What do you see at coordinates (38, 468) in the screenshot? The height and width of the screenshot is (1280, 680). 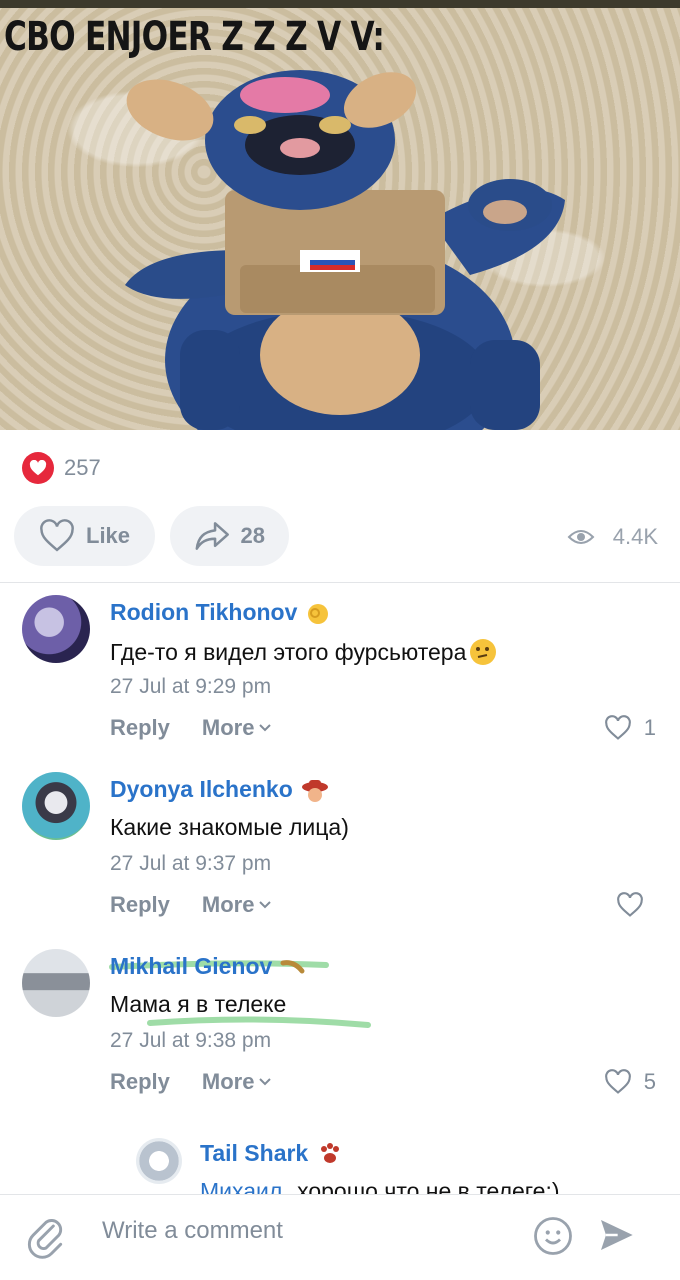 I see `heart-reaction-icon` at bounding box center [38, 468].